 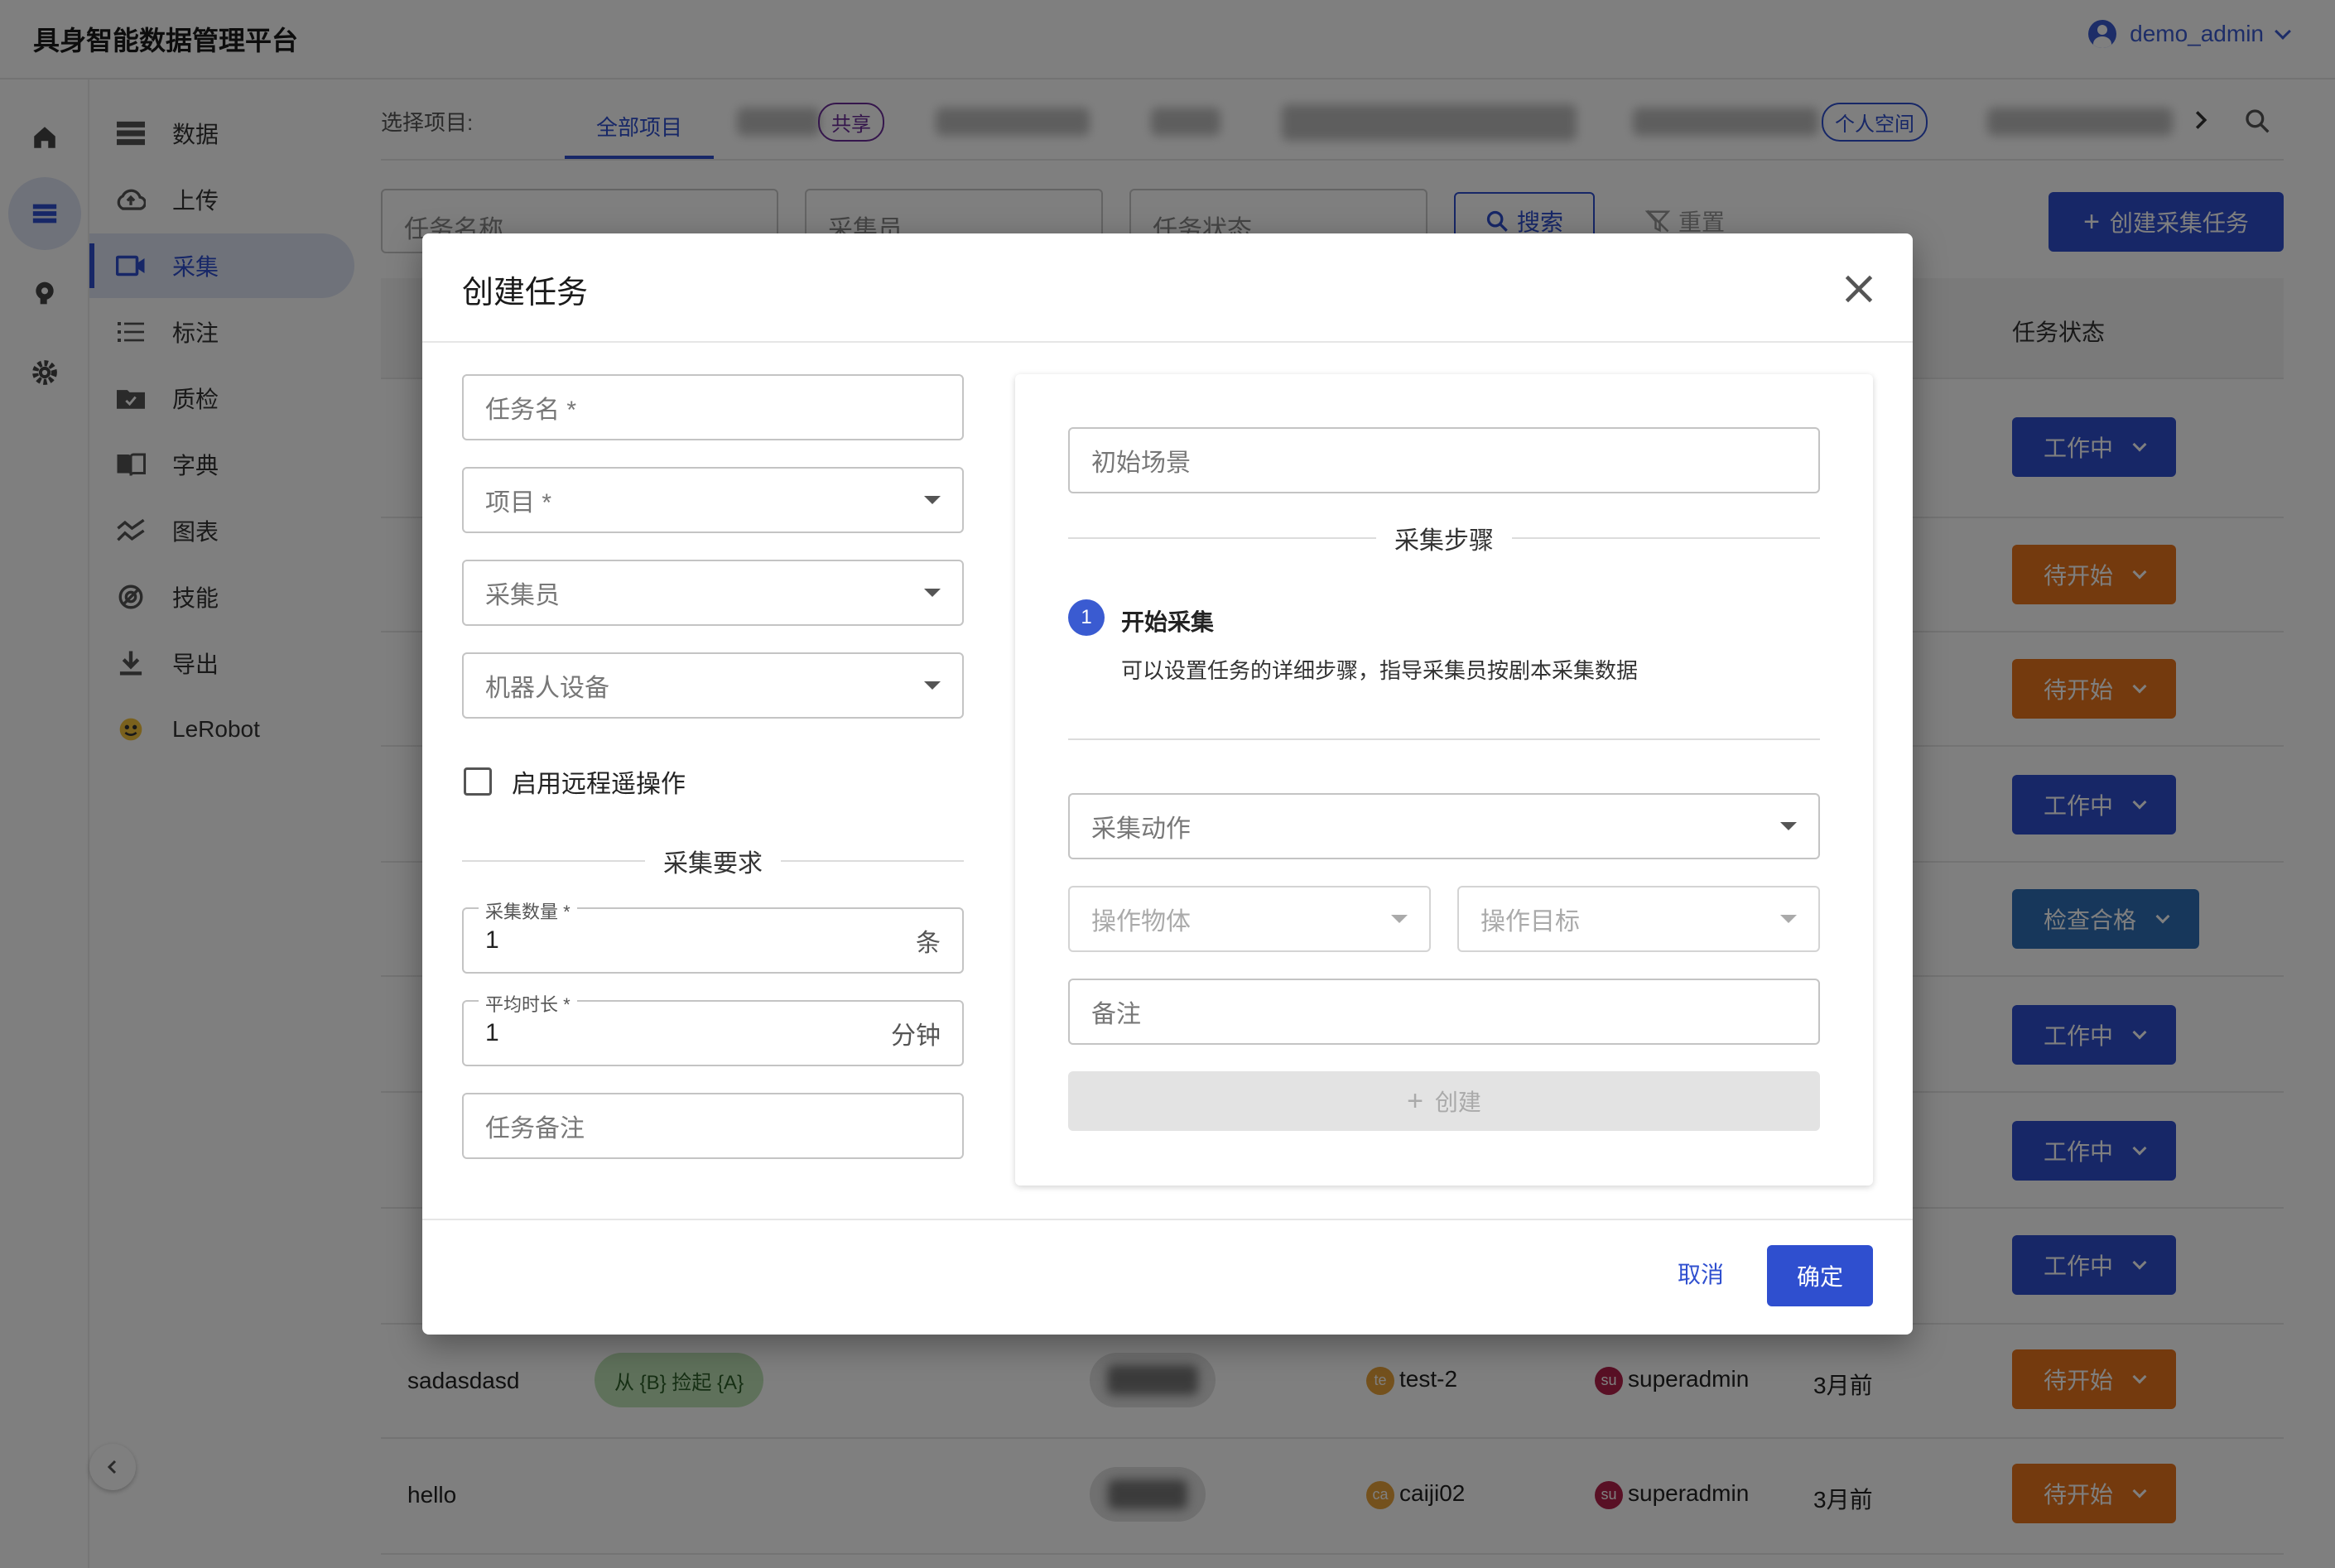 I want to click on initial-scene-input: 初始场景, so click(x=1444, y=460).